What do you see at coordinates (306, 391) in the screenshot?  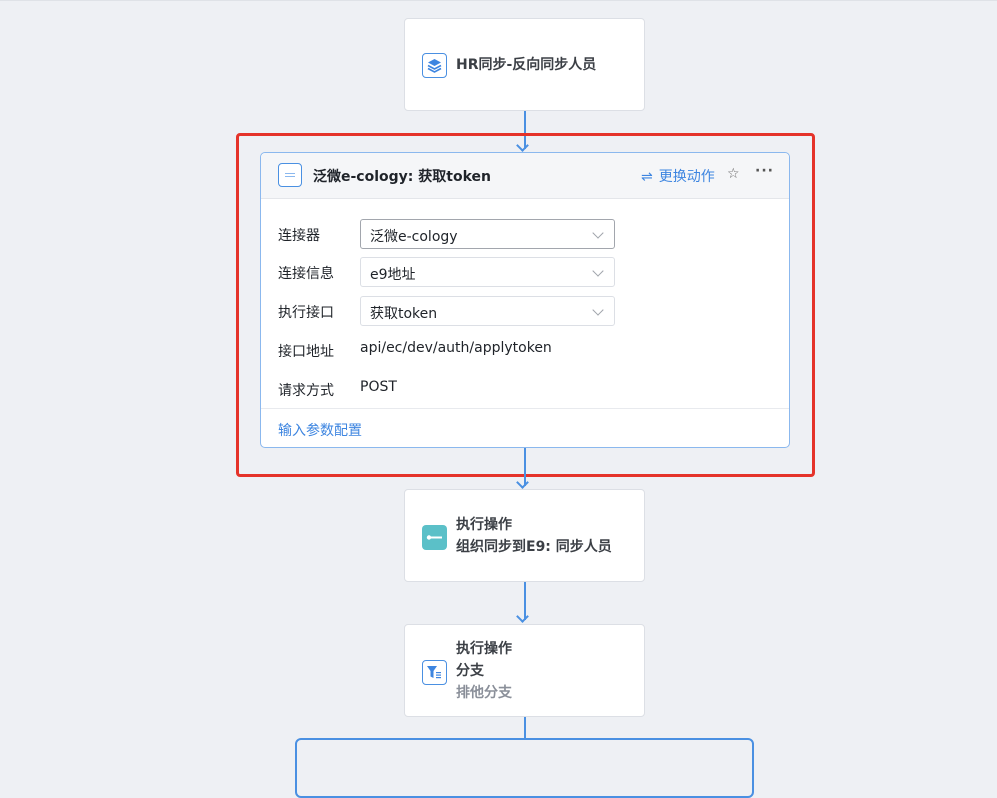 I see `request-method-label: 请求方式` at bounding box center [306, 391].